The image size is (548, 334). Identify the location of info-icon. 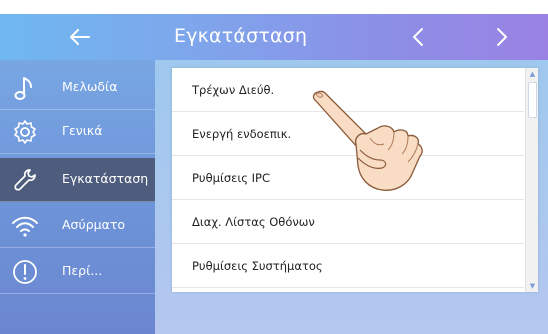
(25, 272).